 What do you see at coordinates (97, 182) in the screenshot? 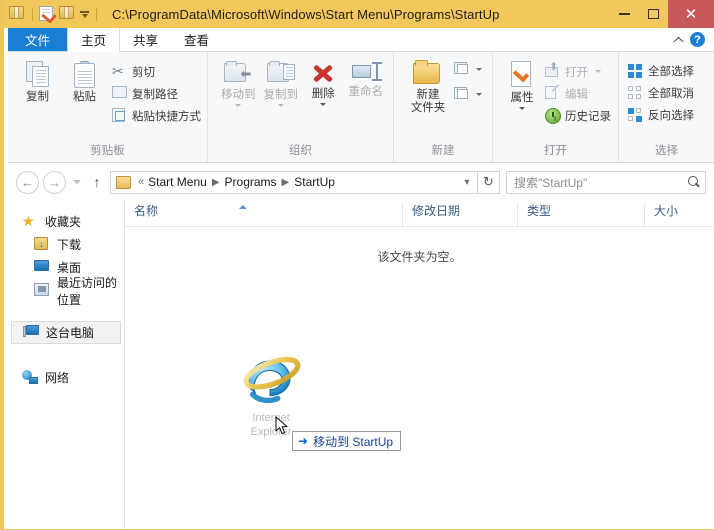
I see `up-button: ↑` at bounding box center [97, 182].